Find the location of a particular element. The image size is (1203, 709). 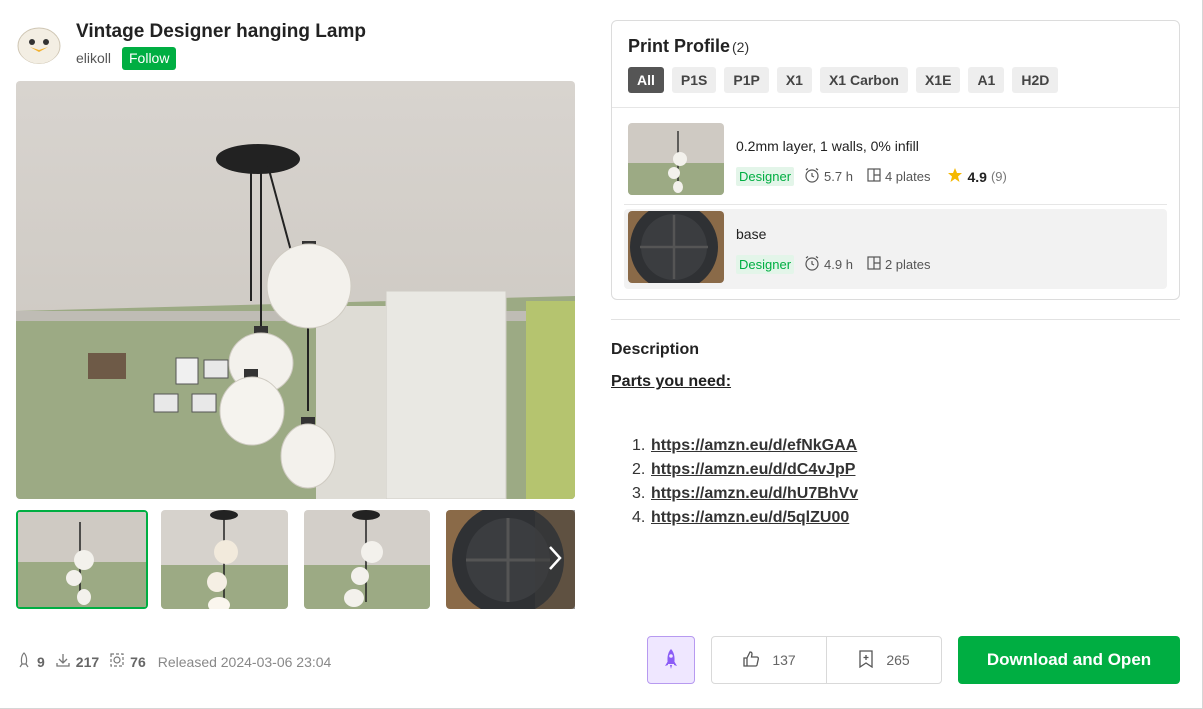

print-icon is located at coordinates (119, 661).